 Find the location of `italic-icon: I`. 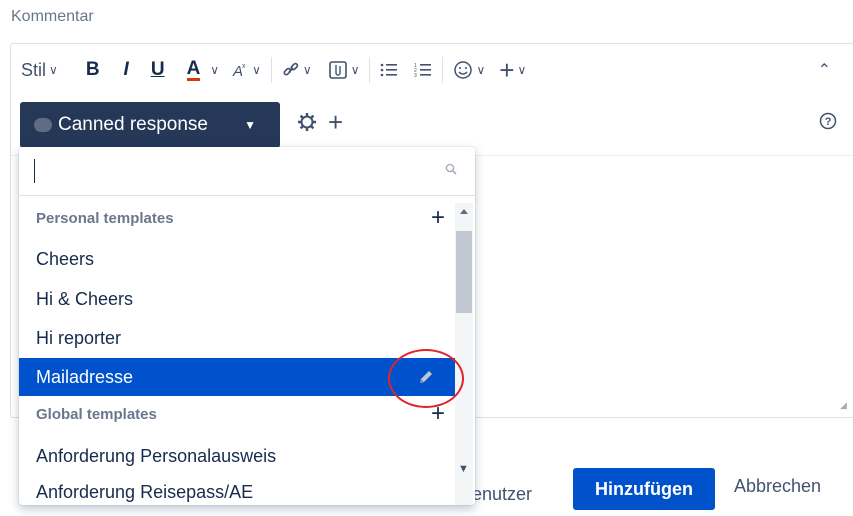

italic-icon: I is located at coordinates (126, 69).